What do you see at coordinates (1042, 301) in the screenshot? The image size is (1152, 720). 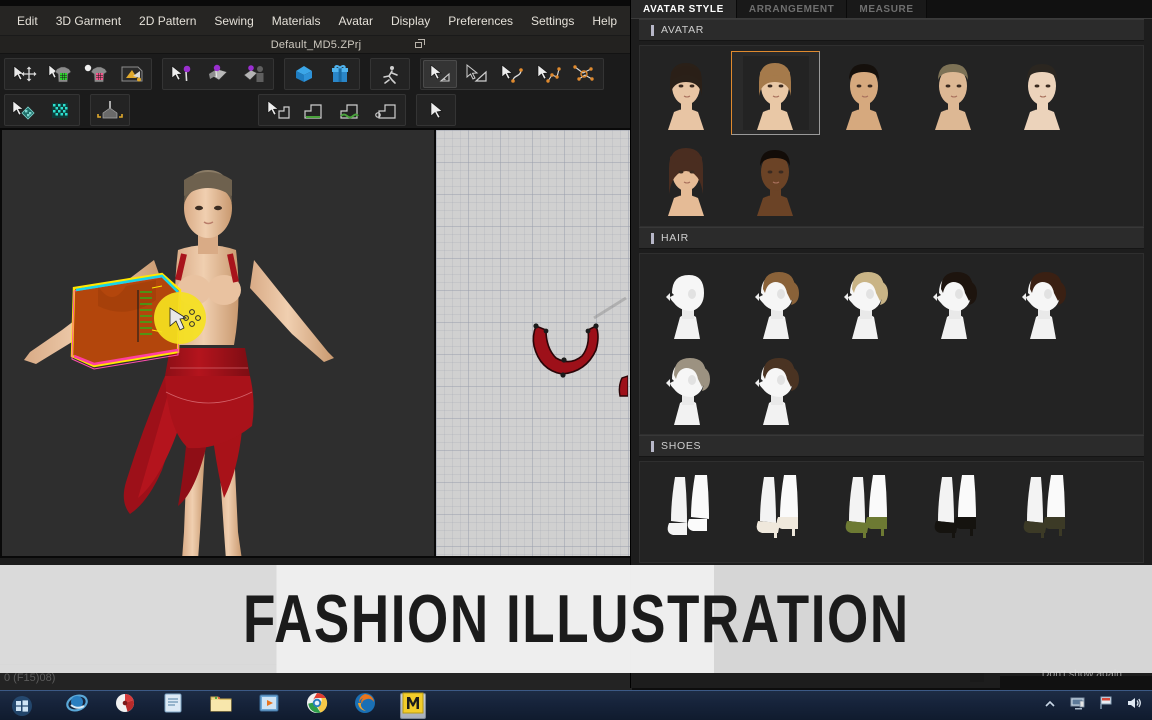 I see `hair-bob-dark-brown` at bounding box center [1042, 301].